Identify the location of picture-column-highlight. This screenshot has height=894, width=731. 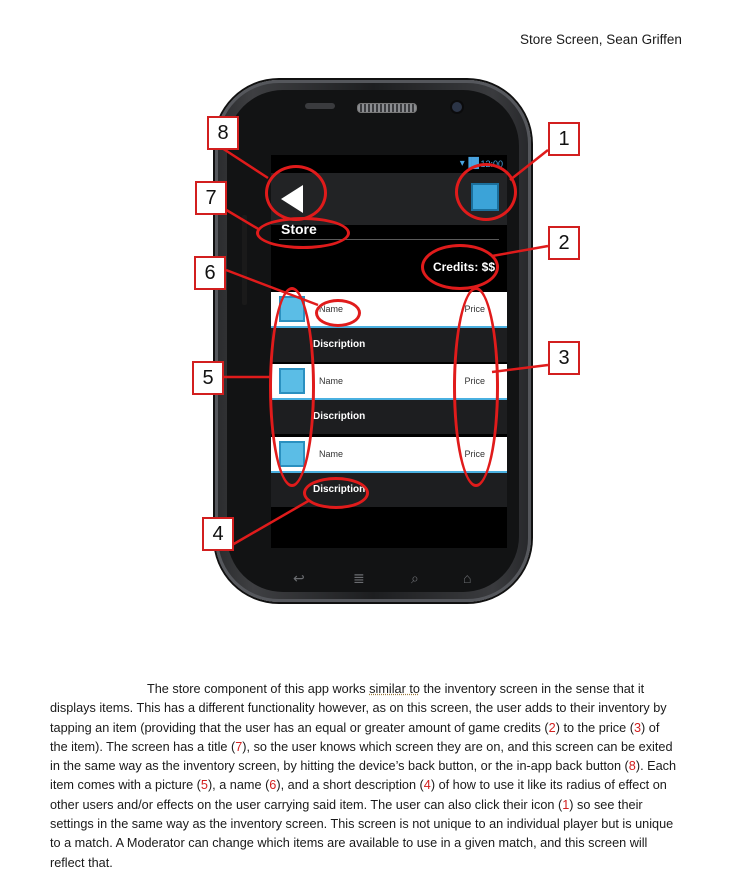
(292, 387).